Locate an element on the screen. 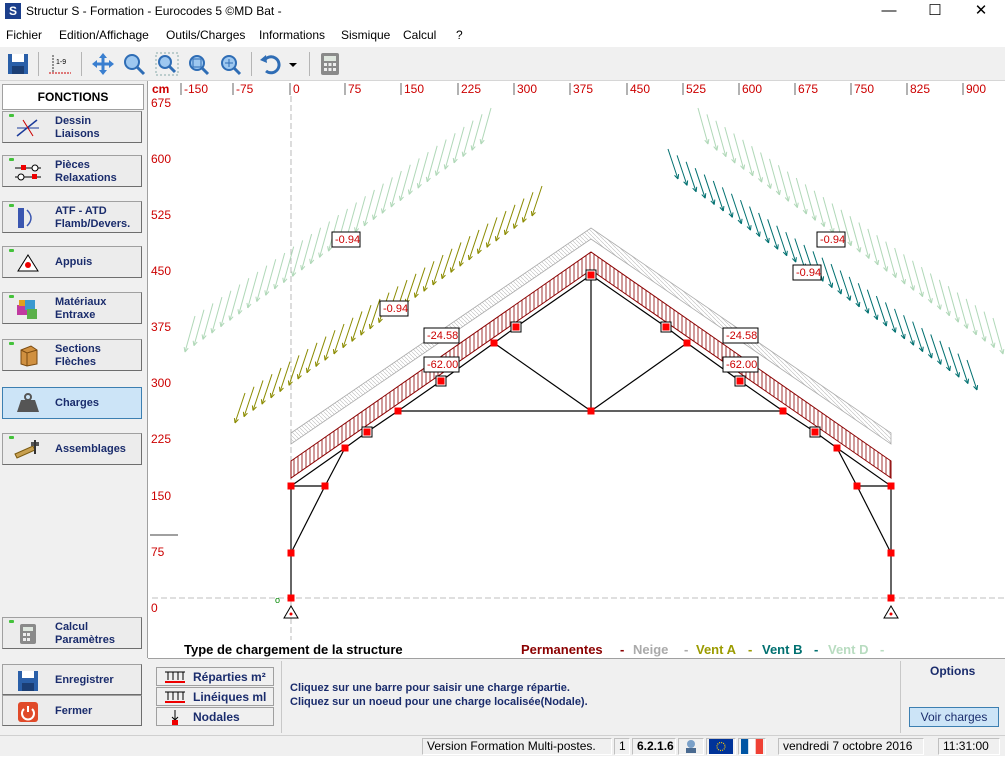 Image resolution: width=1005 pixels, height=758 pixels. fermer-button: Fermer is located at coordinates (72, 710).